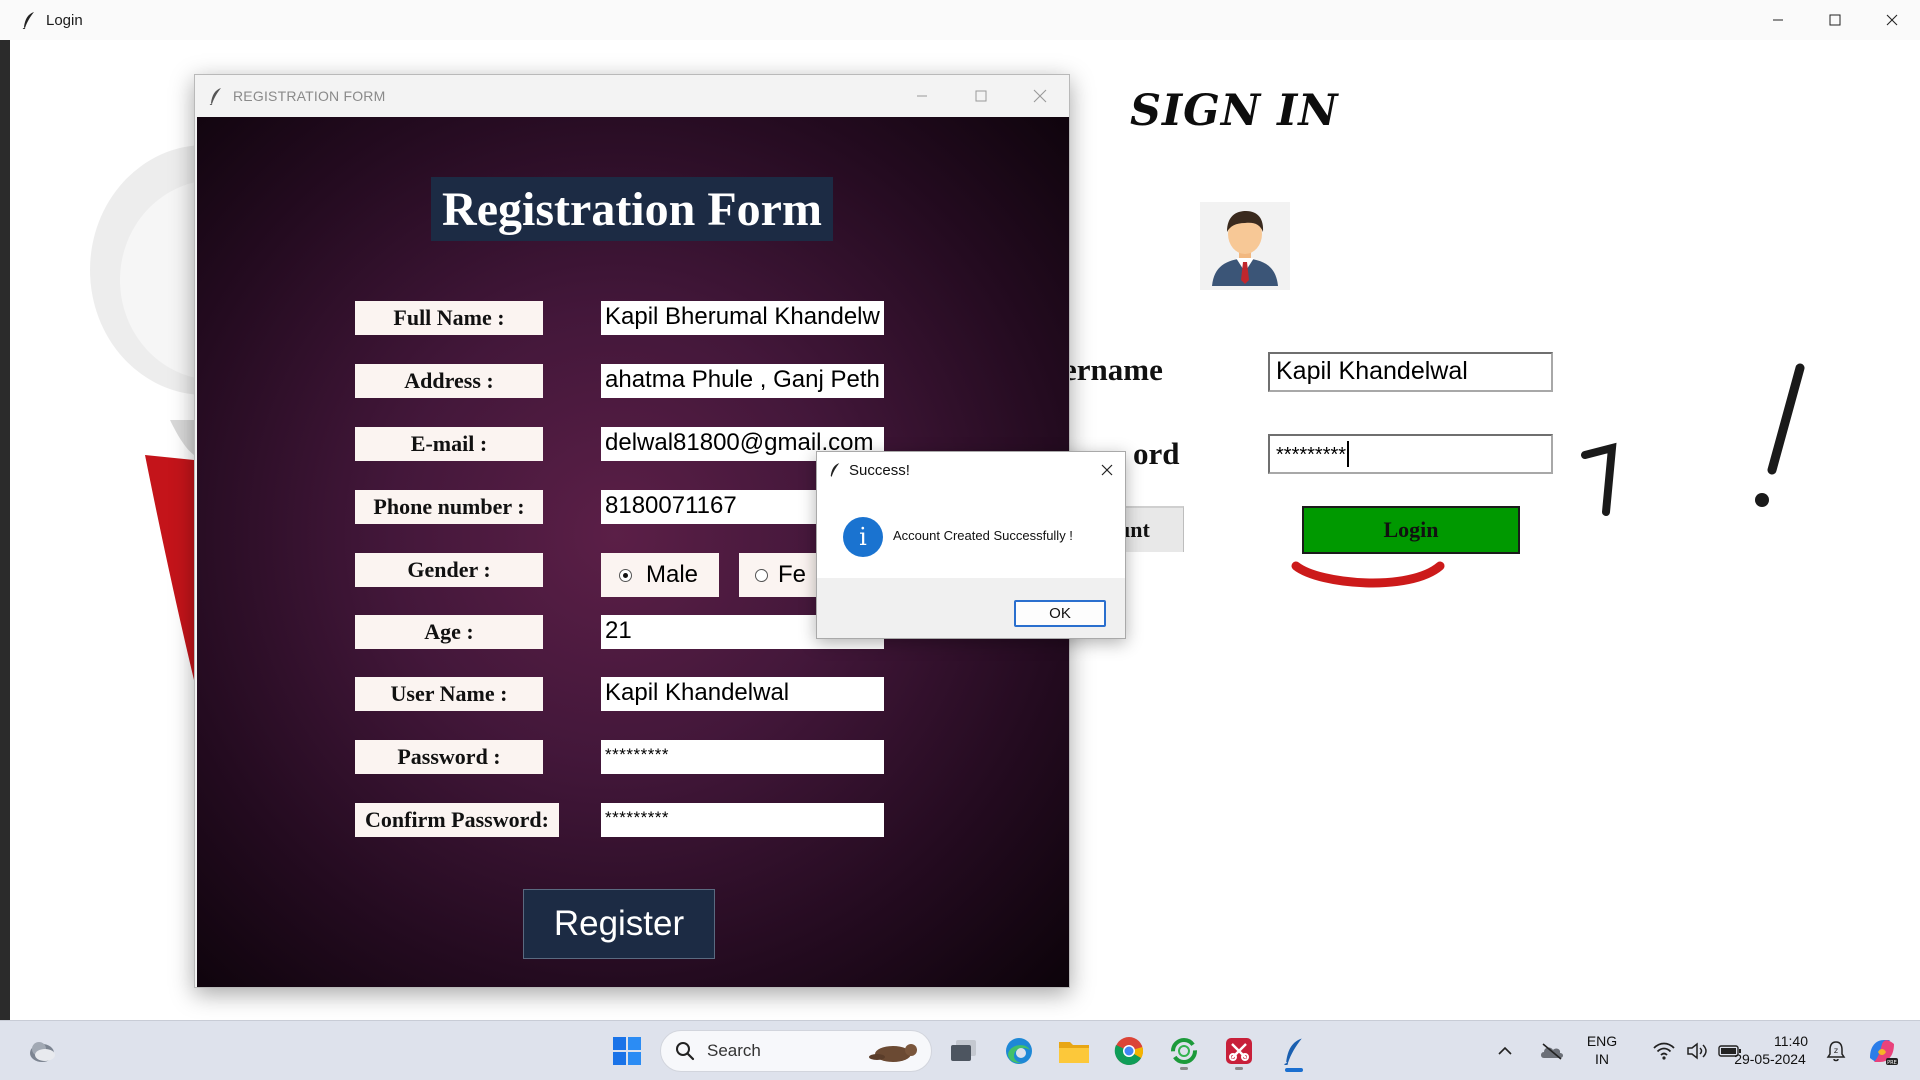  What do you see at coordinates (971, 470) in the screenshot?
I see `dialog-titlebar: Success!` at bounding box center [971, 470].